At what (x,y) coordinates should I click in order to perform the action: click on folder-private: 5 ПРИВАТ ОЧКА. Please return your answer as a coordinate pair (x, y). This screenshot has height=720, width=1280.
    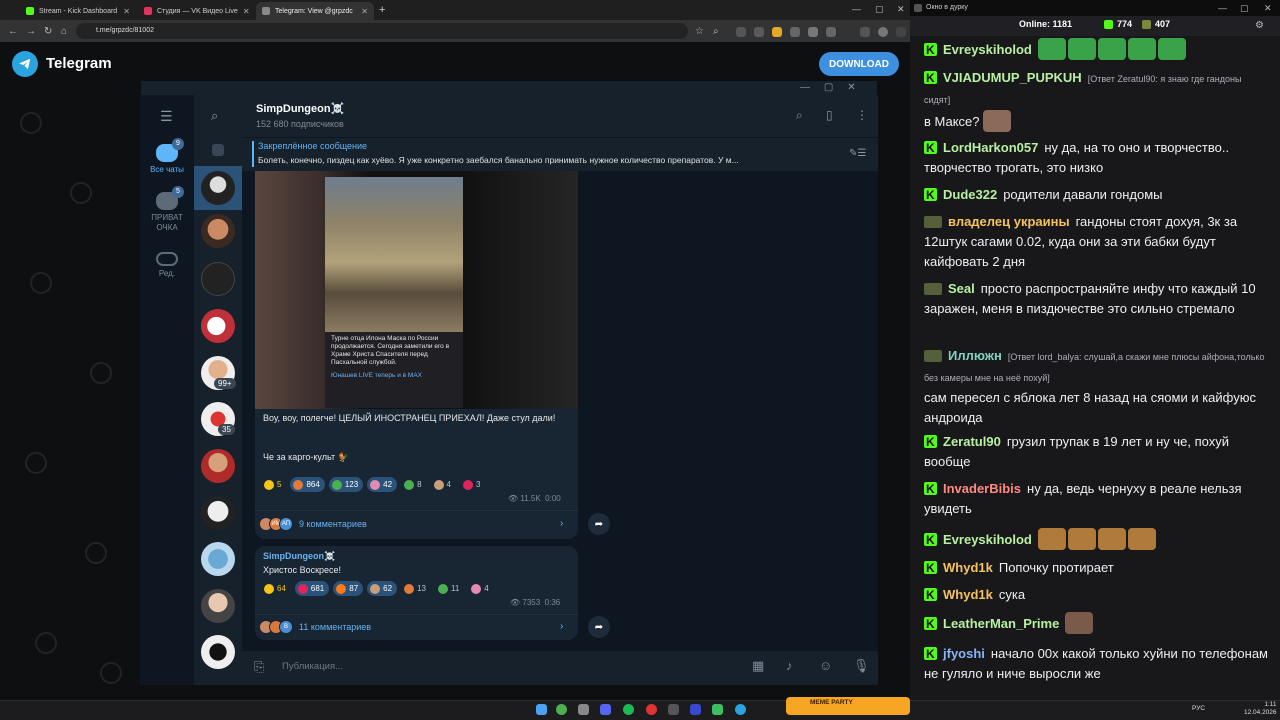
    Looking at the image, I should click on (167, 209).